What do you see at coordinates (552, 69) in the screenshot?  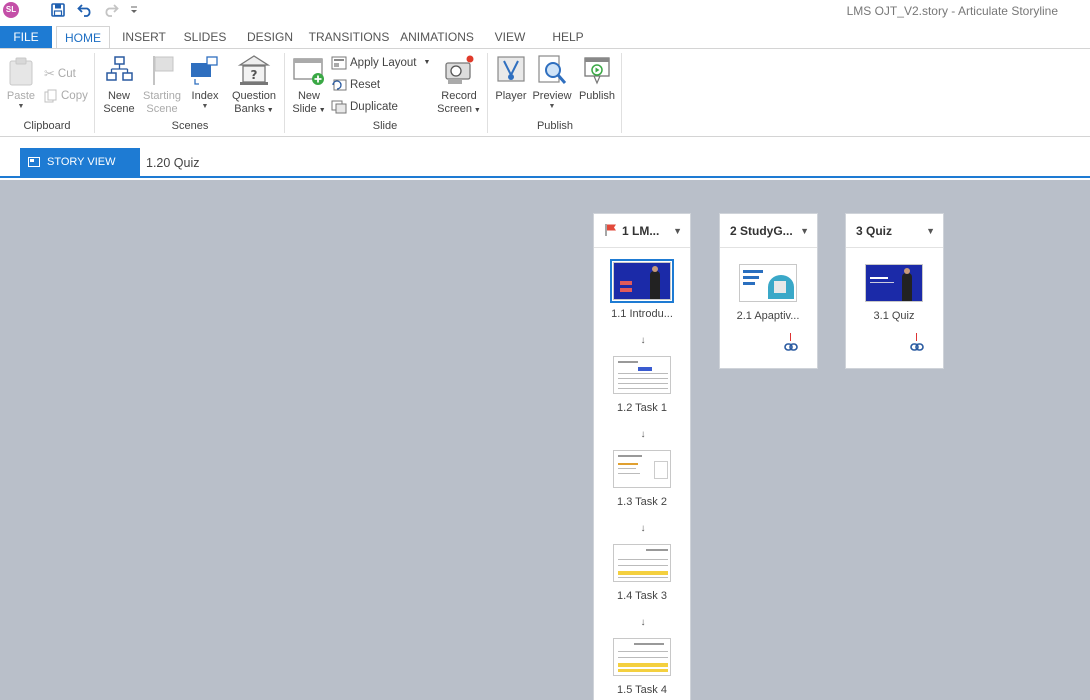 I see `preview-icon` at bounding box center [552, 69].